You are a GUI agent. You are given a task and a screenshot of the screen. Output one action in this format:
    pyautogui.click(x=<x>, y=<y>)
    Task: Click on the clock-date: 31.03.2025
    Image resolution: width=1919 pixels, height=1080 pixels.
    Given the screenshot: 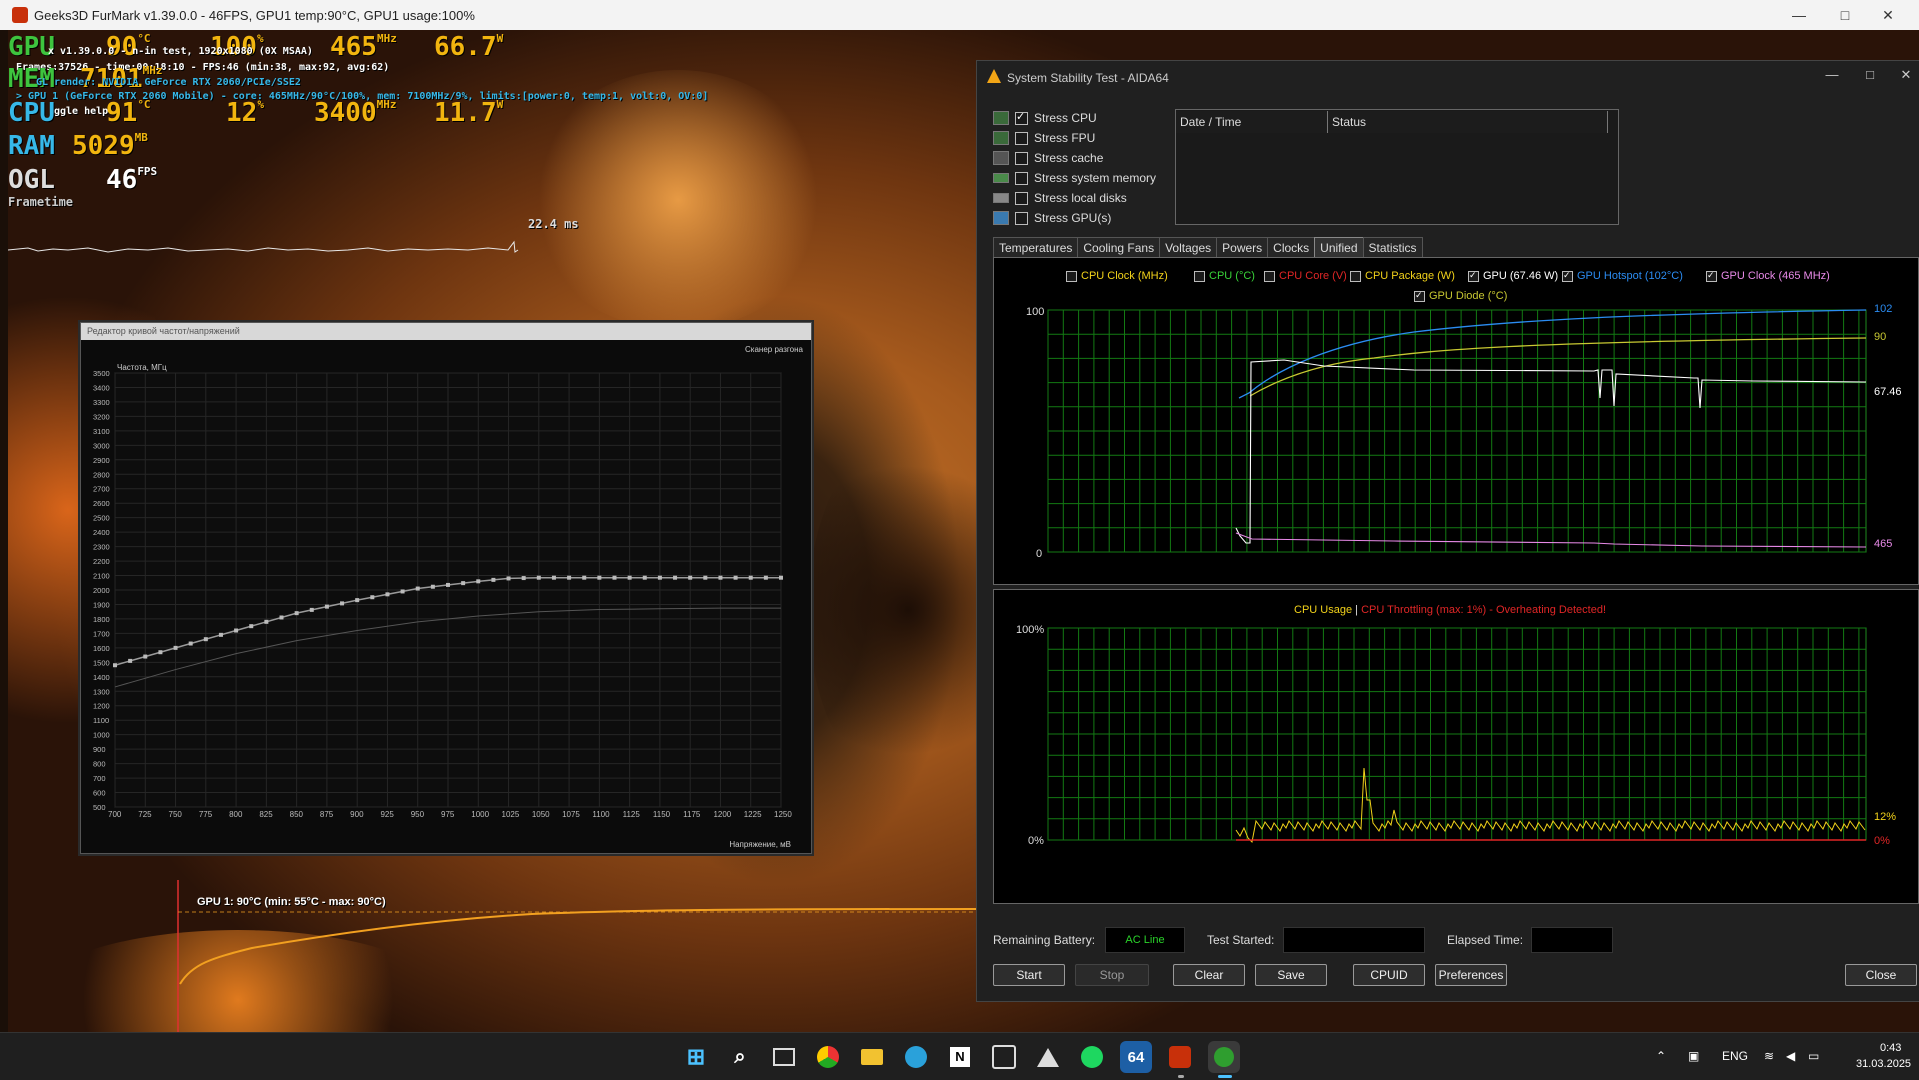 What is the action you would take?
    pyautogui.click(x=1883, y=1064)
    